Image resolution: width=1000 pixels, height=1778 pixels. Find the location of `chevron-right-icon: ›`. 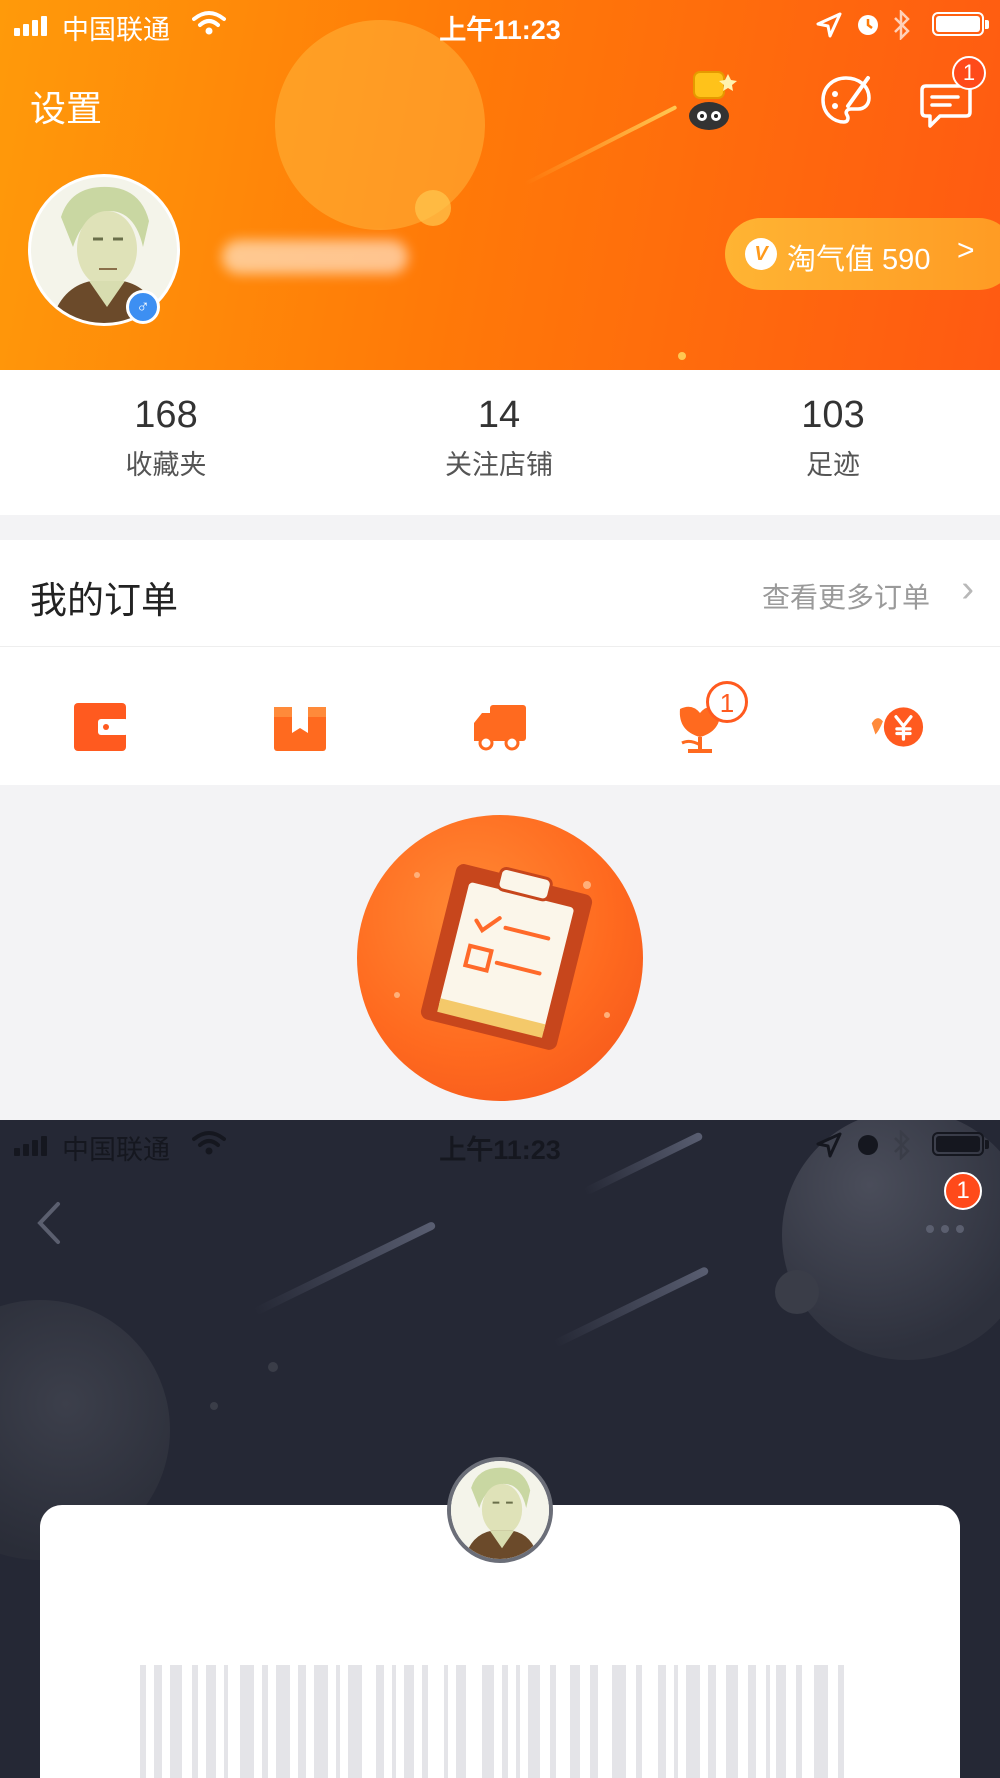

chevron-right-icon: › is located at coordinates (967, 589).